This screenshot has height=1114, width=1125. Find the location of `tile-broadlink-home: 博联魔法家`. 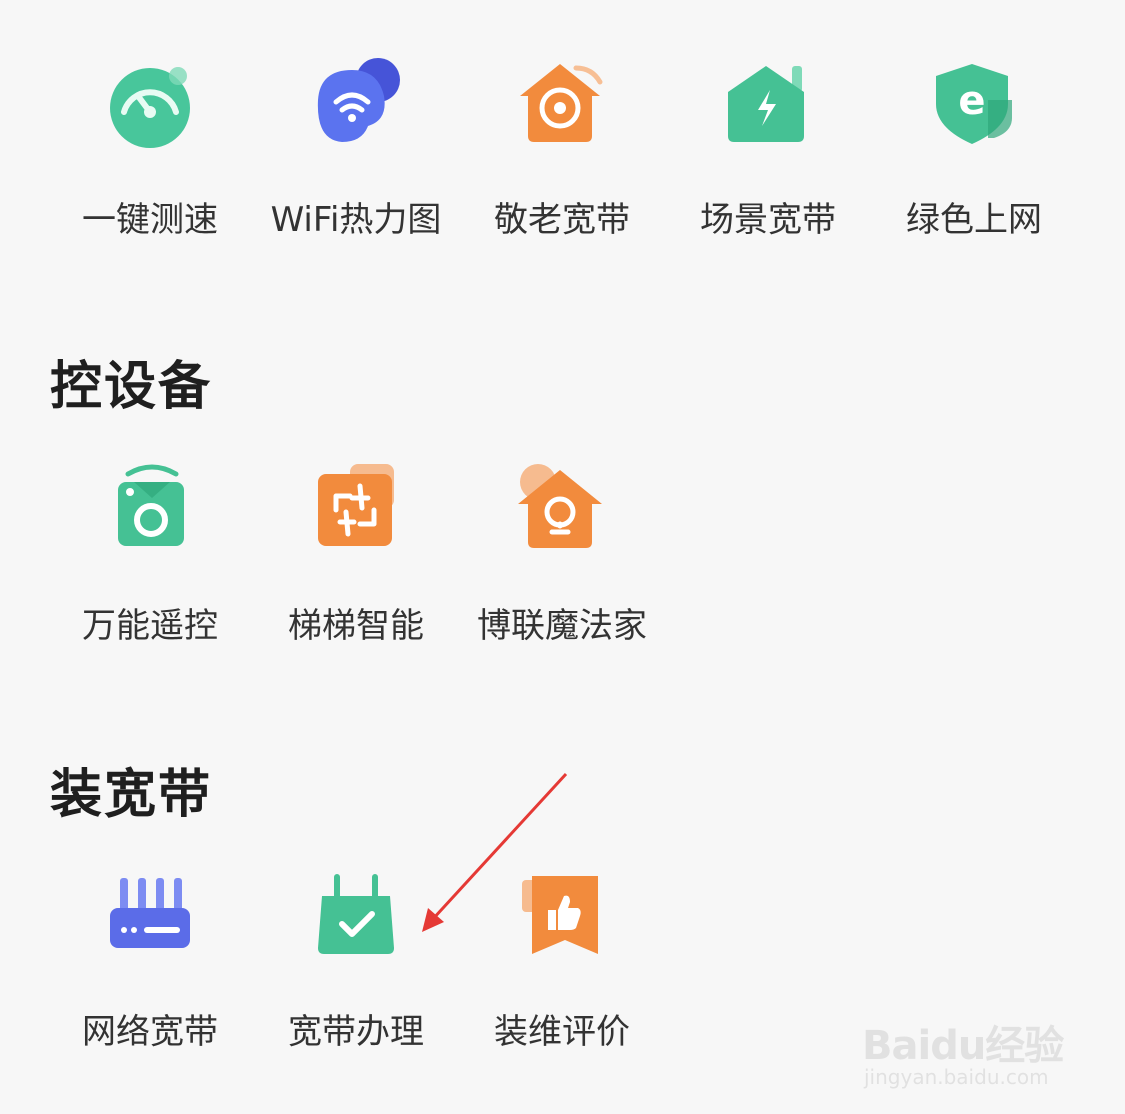

tile-broadlink-home: 博联魔法家 is located at coordinates (562, 554).